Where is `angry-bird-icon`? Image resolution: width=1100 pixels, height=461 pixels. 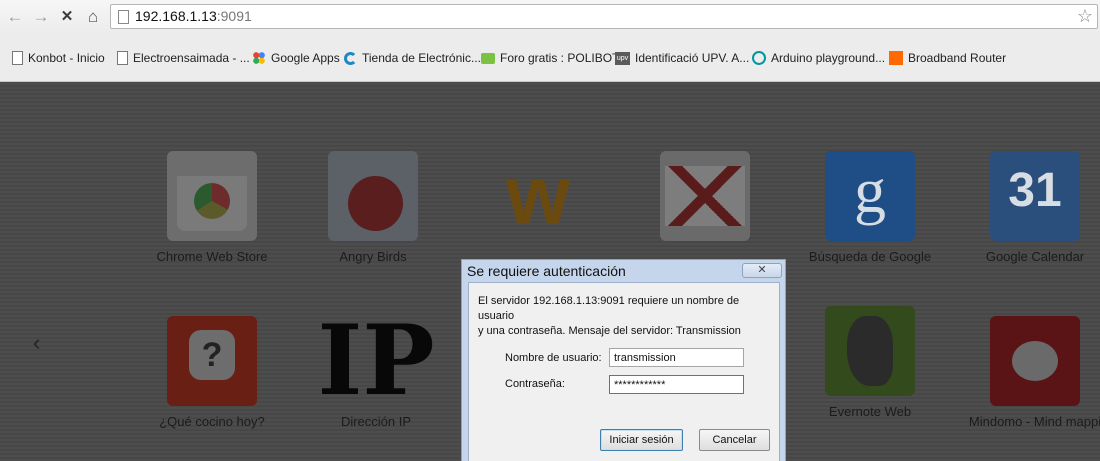
angry-bird-icon is located at coordinates (373, 196).